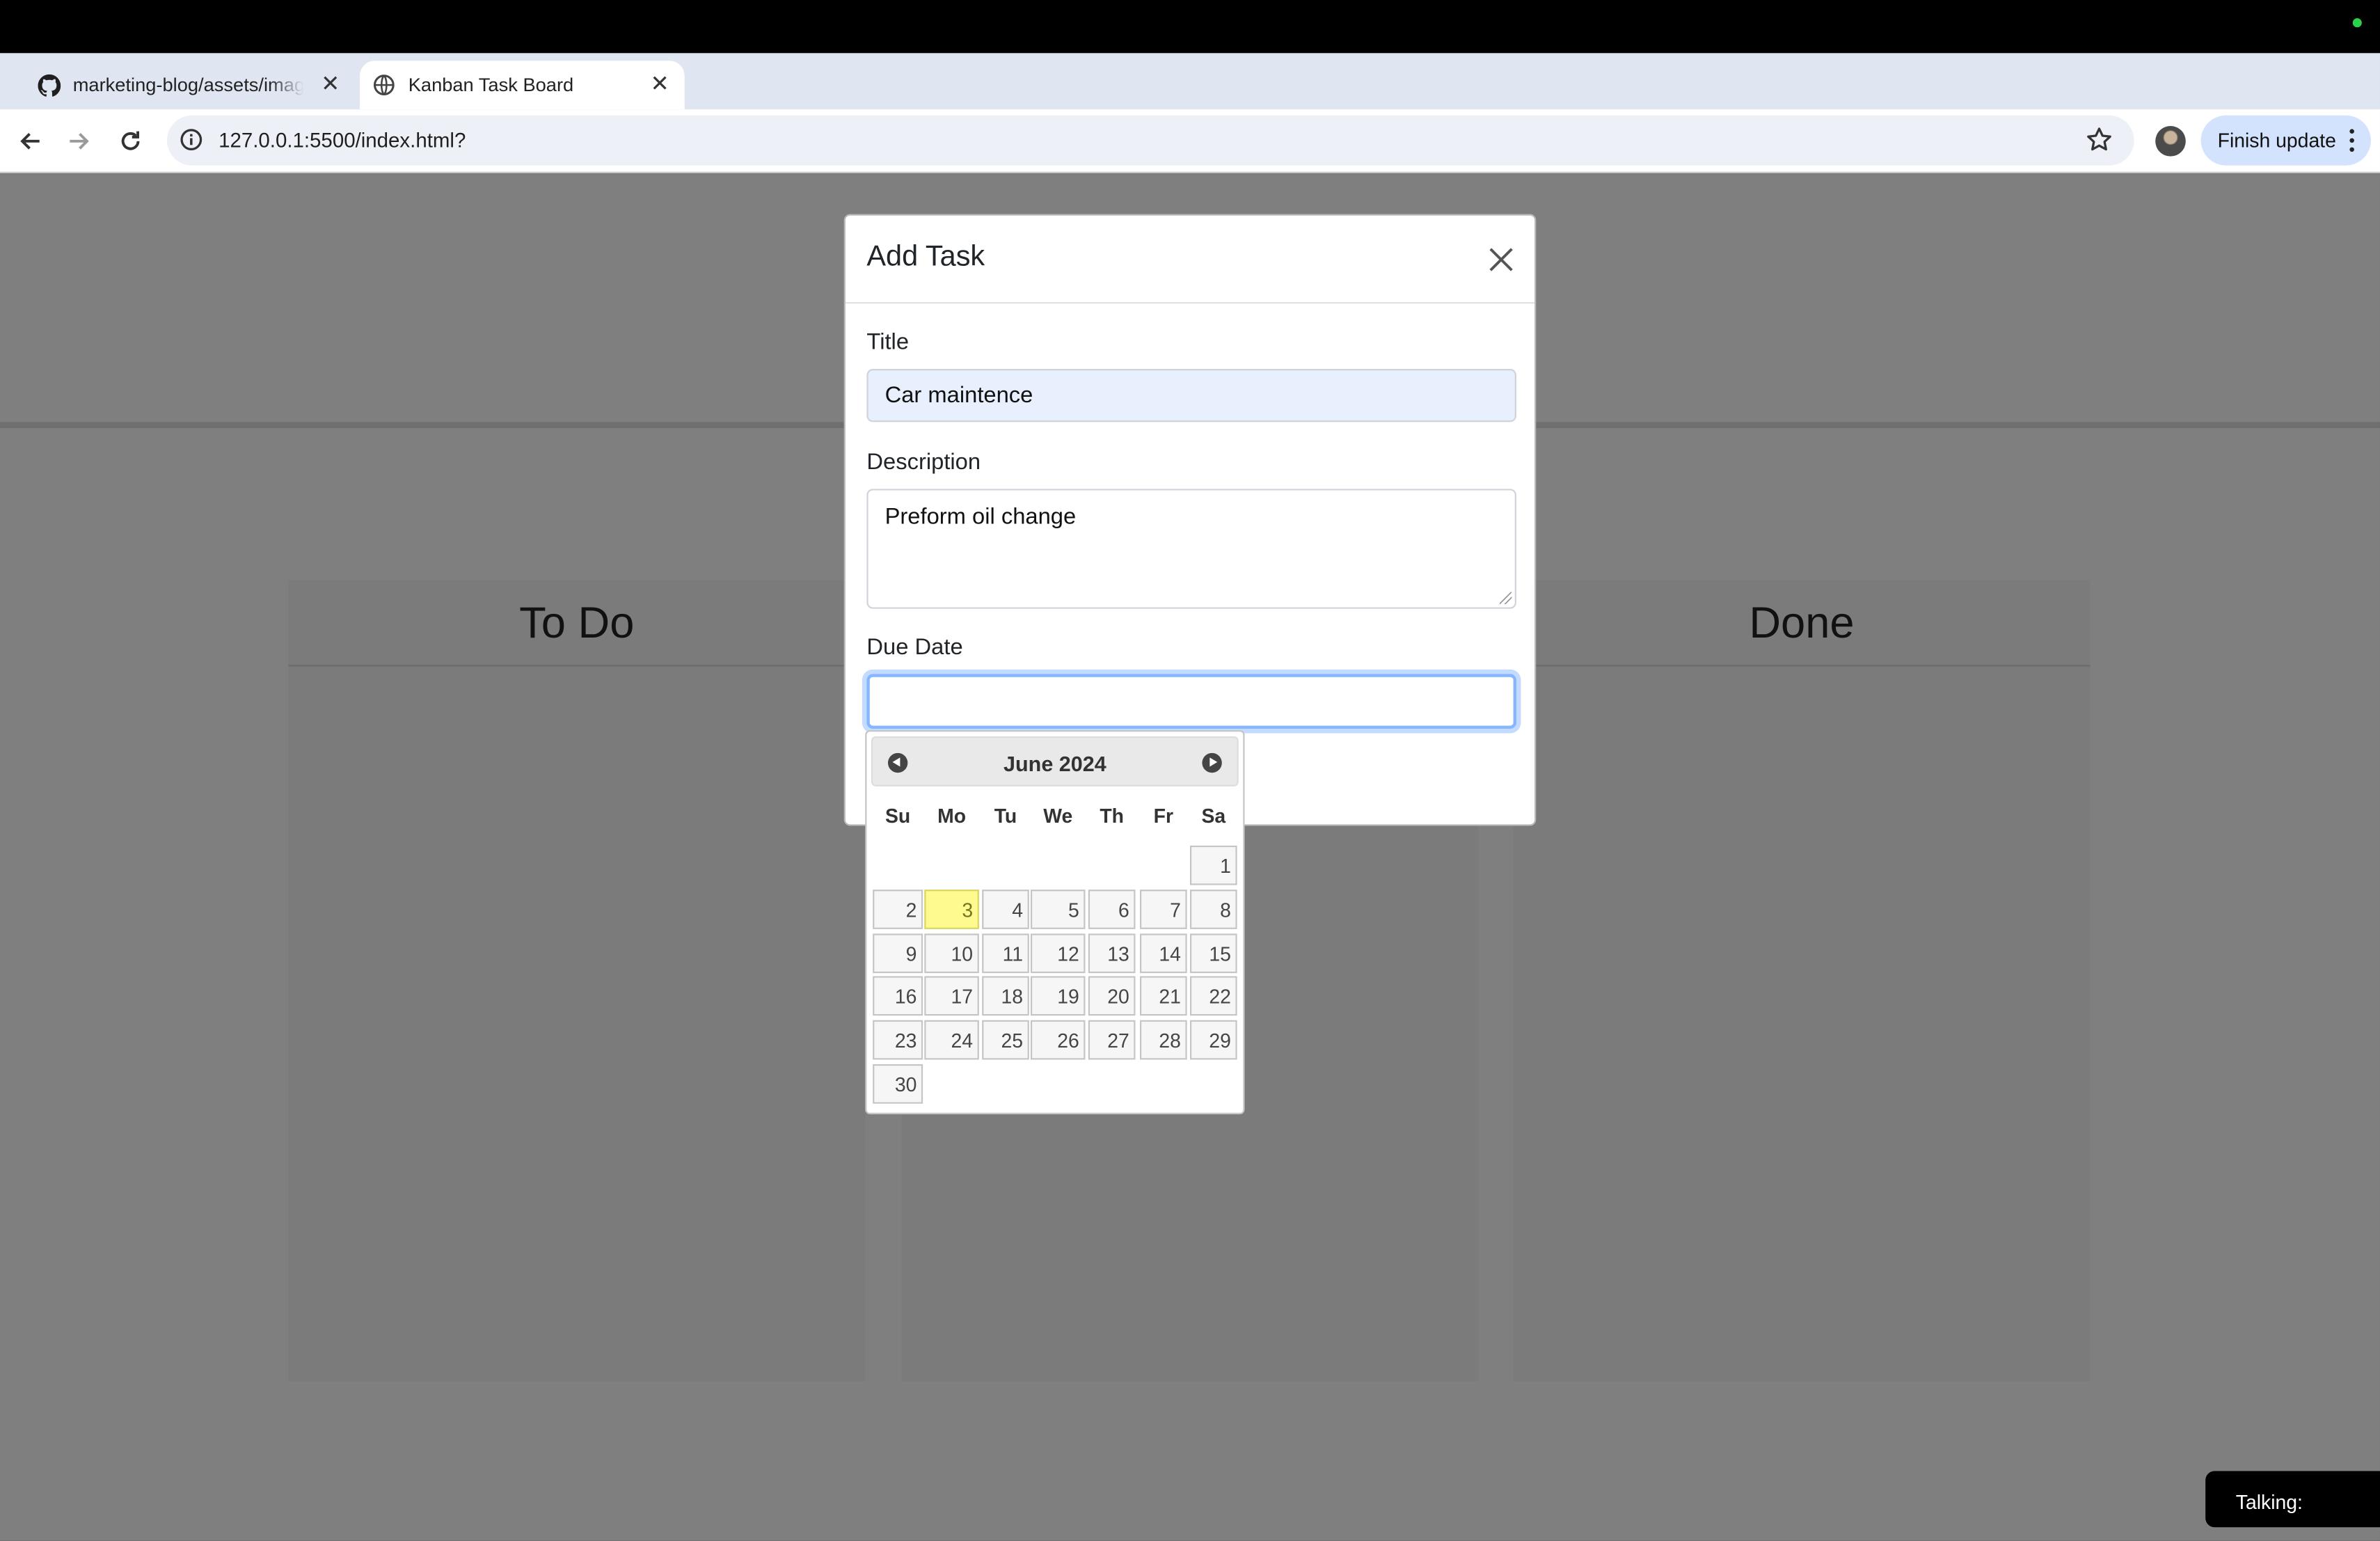  I want to click on weekday-label: Th, so click(1112, 816).